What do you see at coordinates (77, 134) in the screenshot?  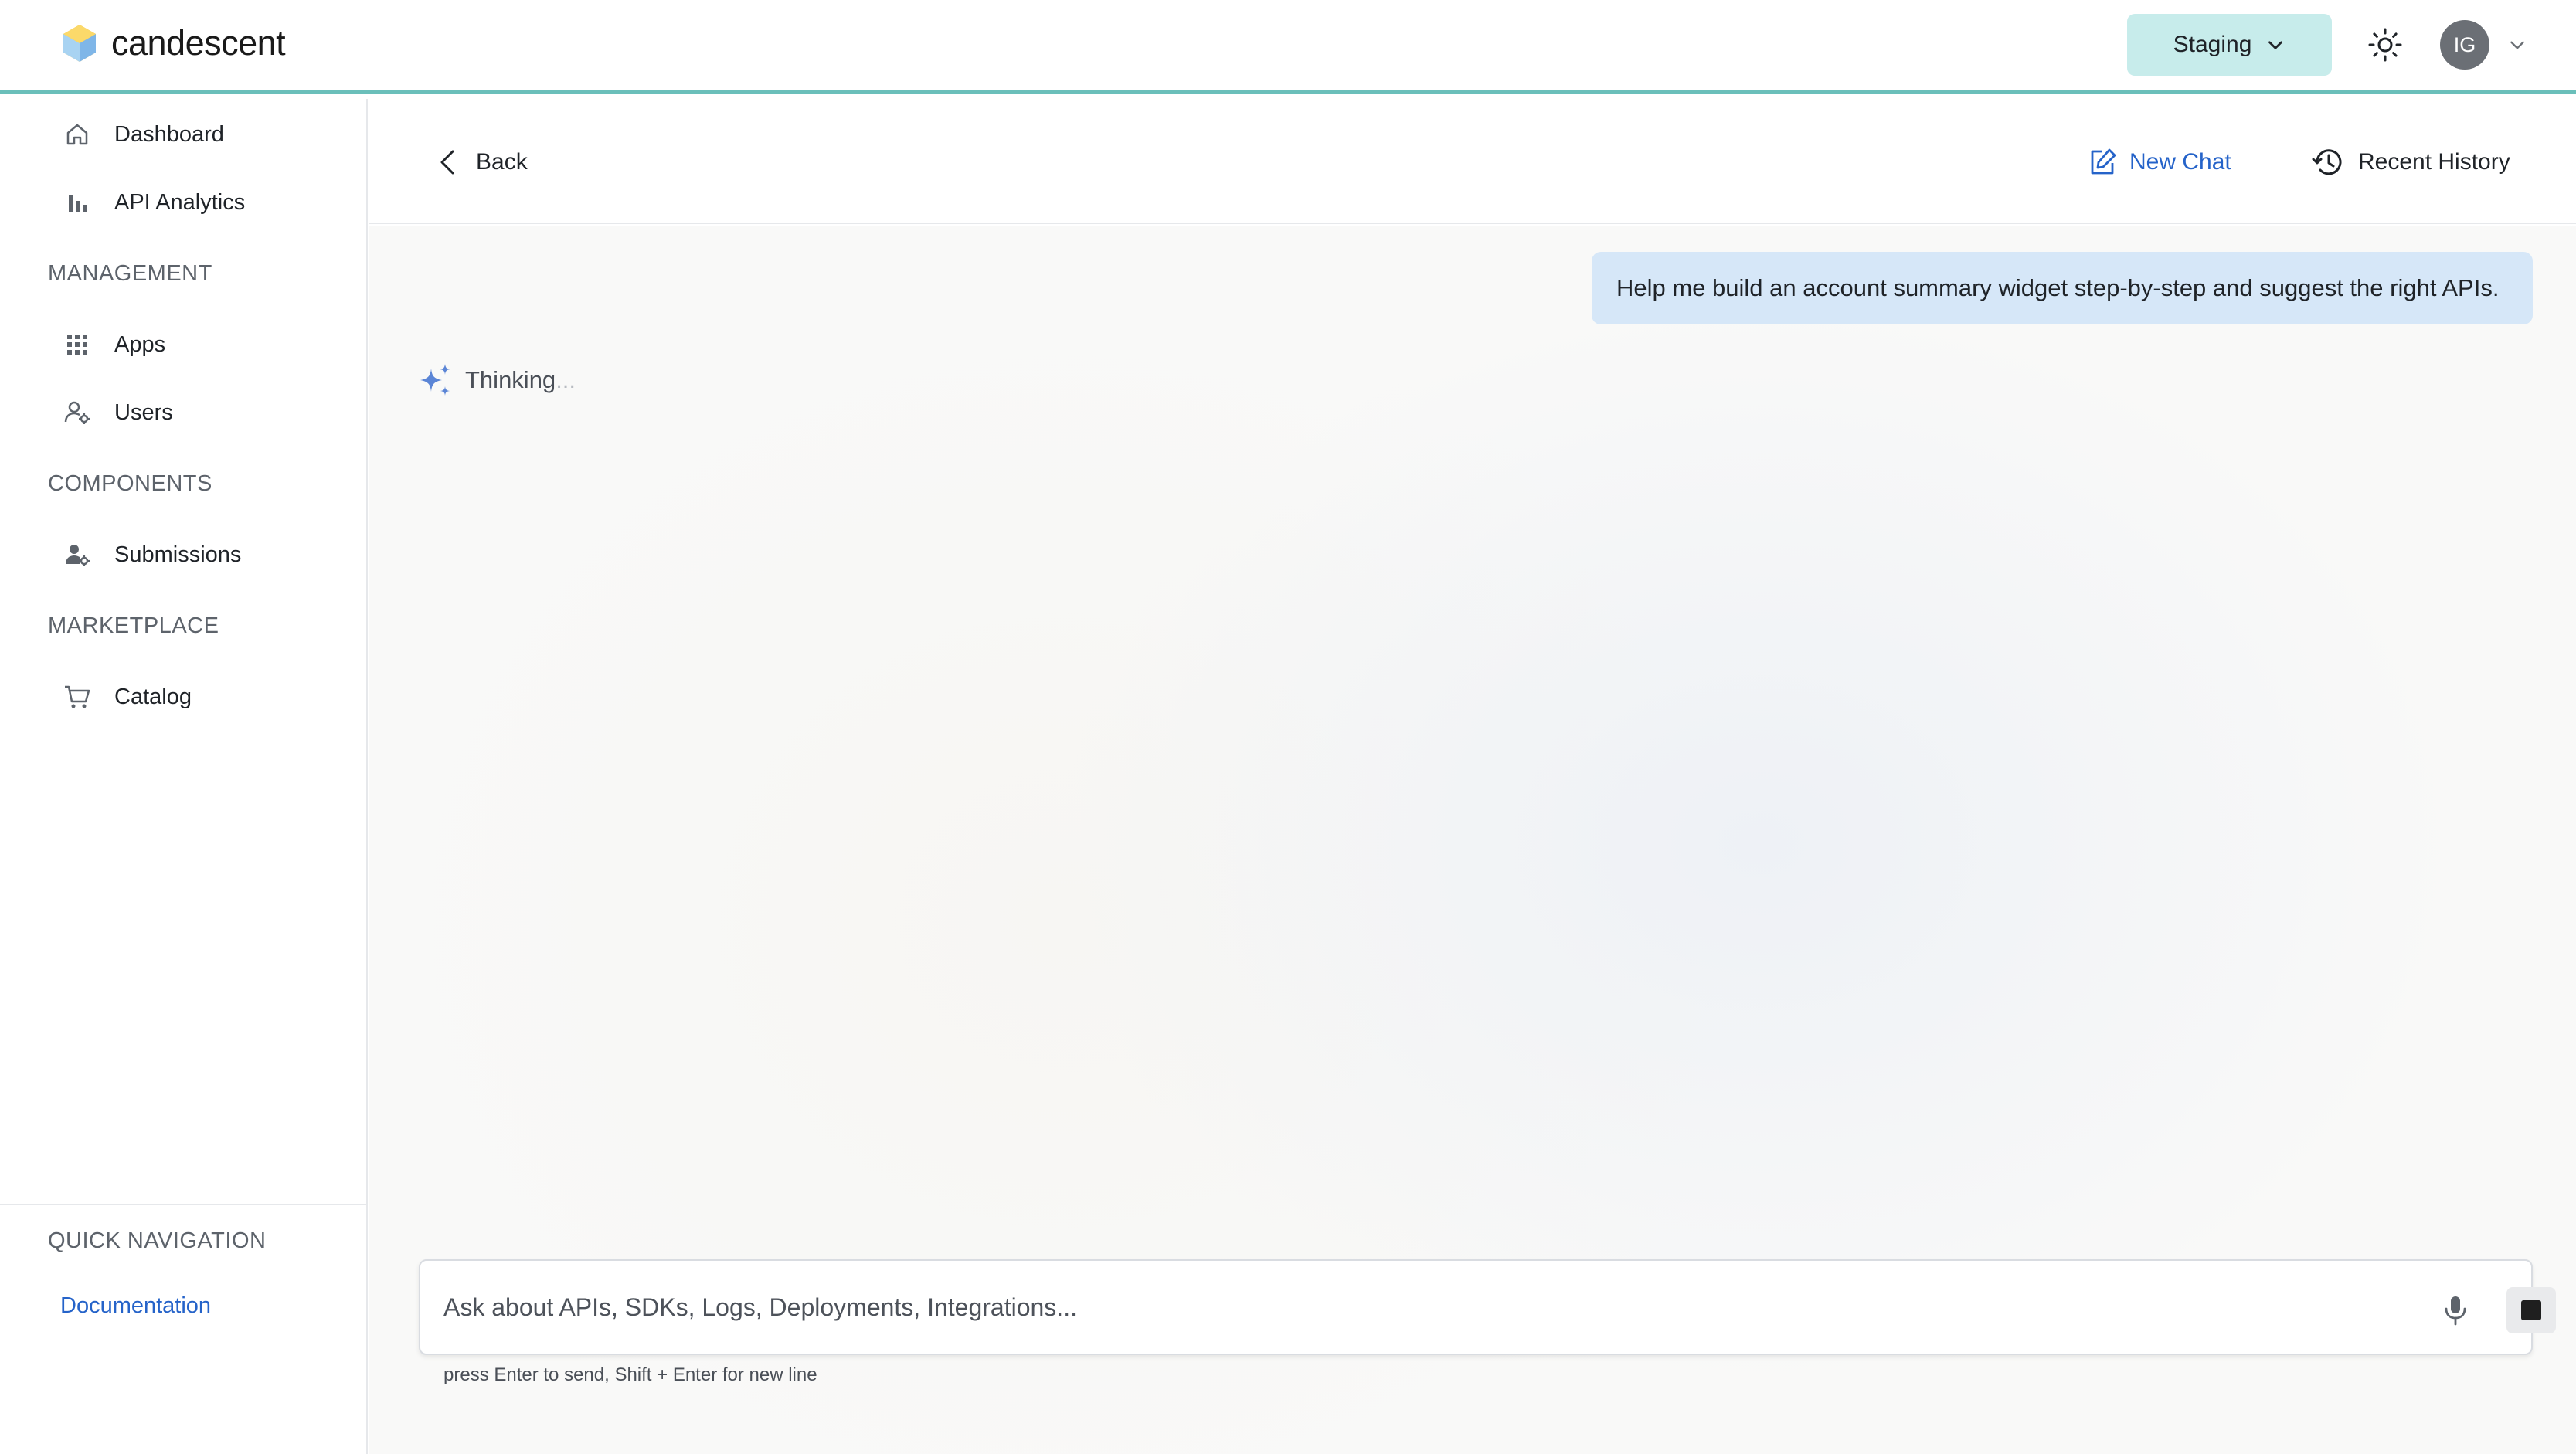 I see `home-icon` at bounding box center [77, 134].